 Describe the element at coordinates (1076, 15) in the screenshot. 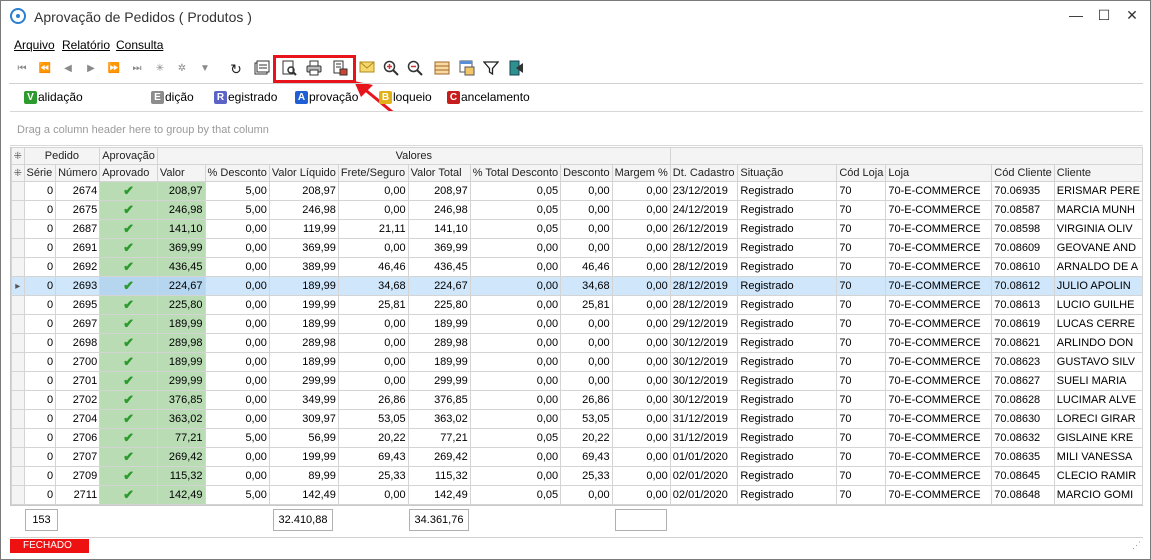

I see `minimize-icon: —` at that location.